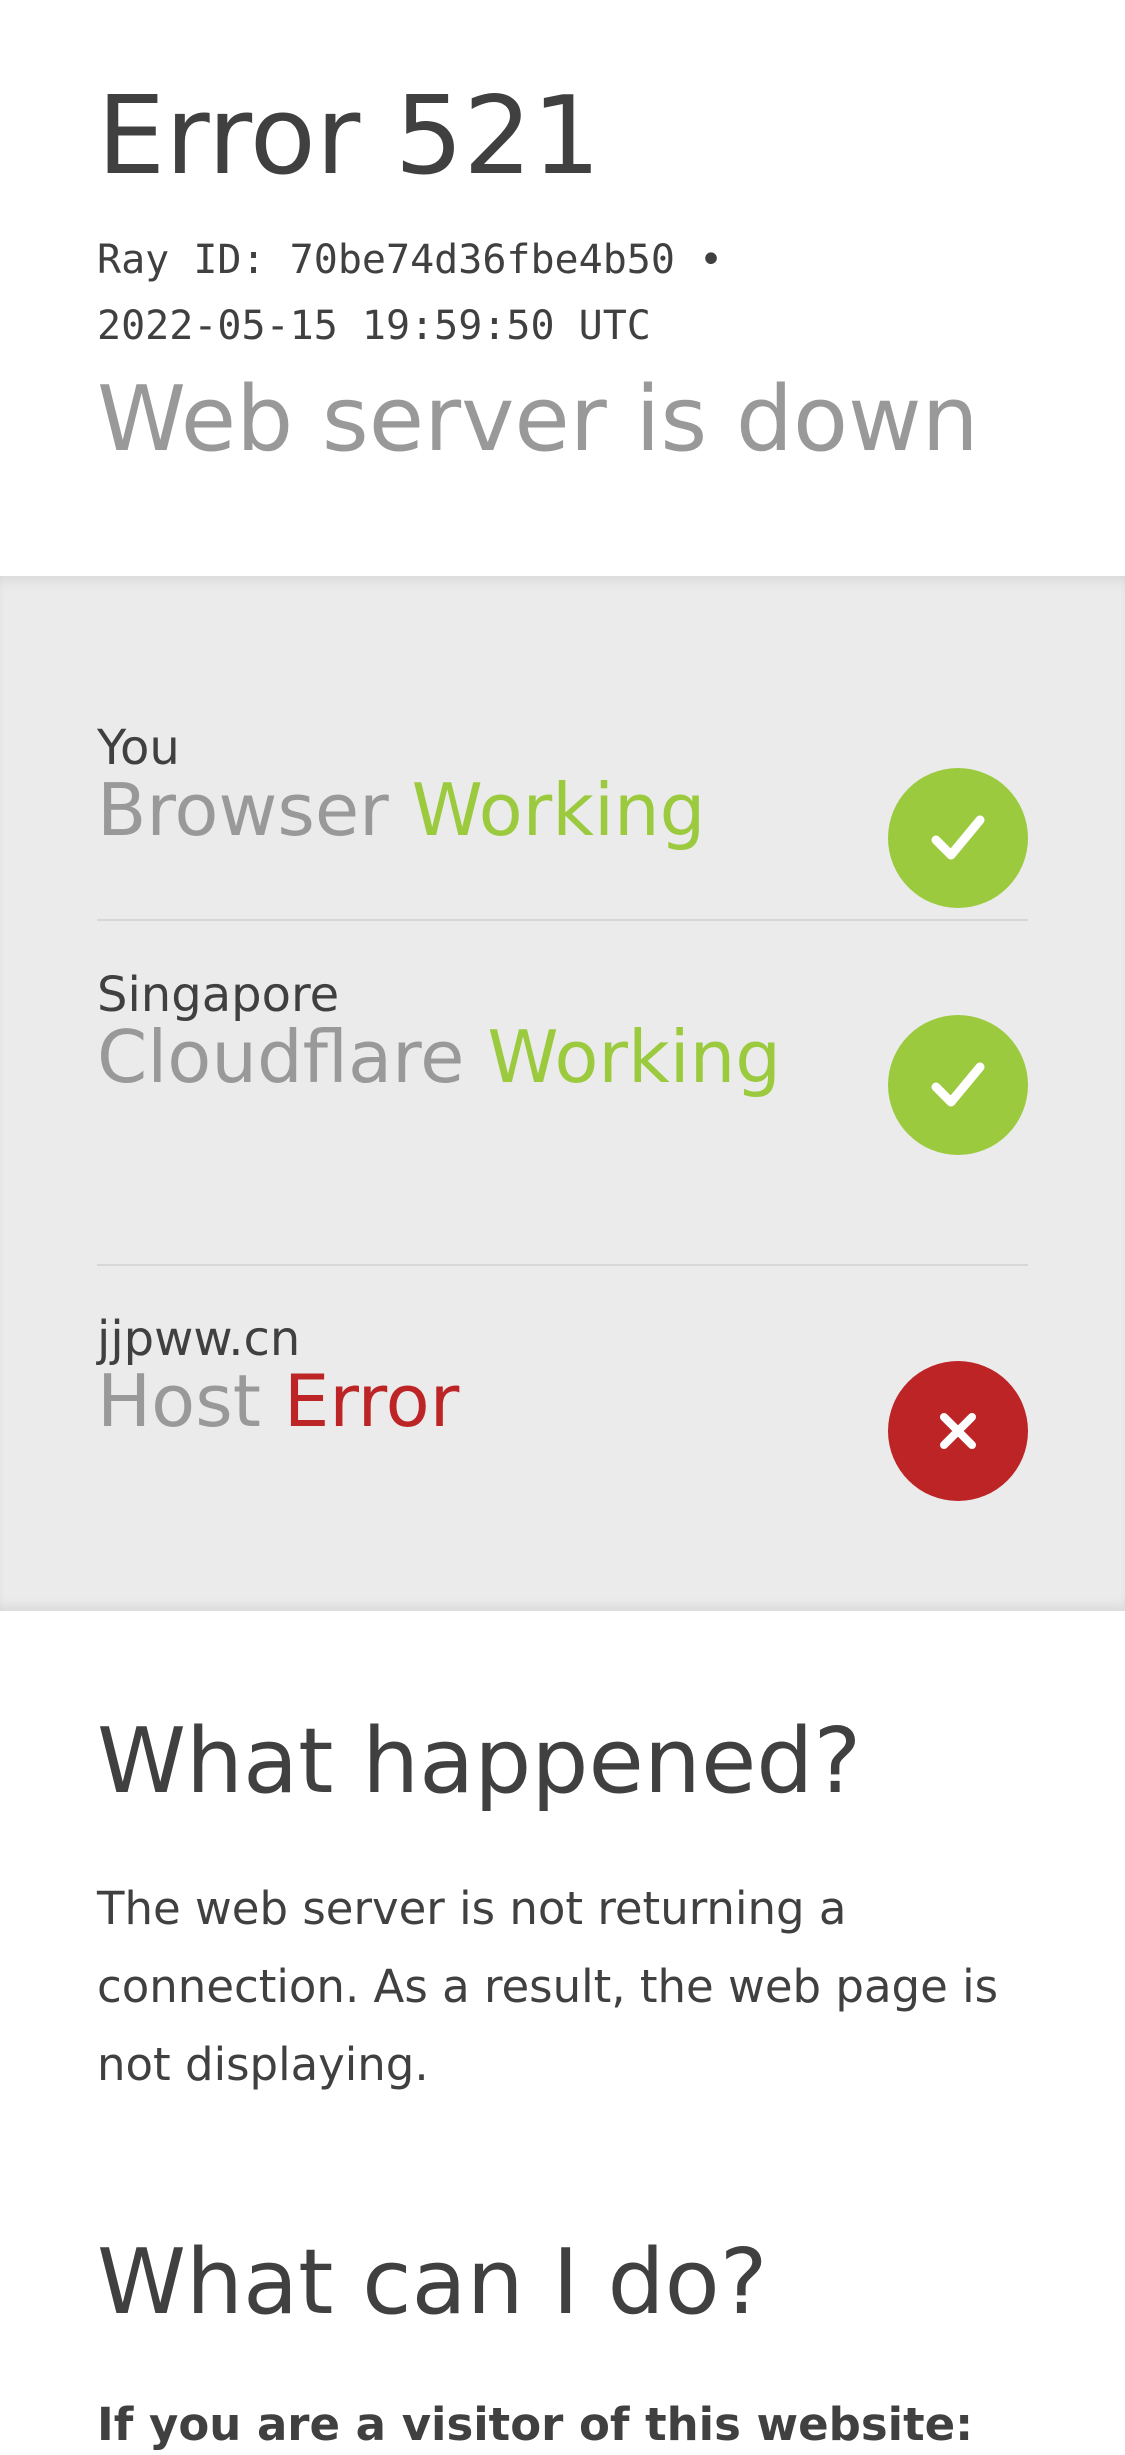  Describe the element at coordinates (374, 326) in the screenshot. I see `timestamp: 2022-05-15 19:59:50 UTC` at that location.